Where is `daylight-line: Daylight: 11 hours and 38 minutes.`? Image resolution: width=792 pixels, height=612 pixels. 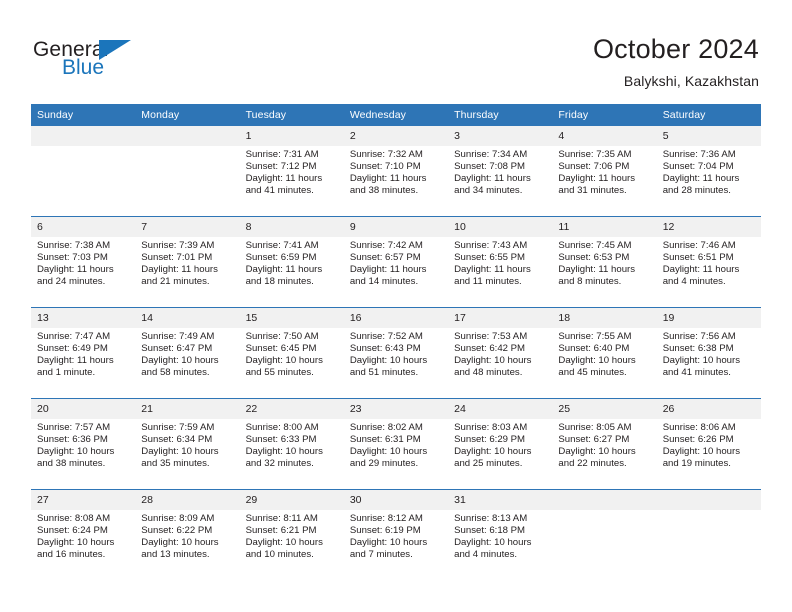
daylight-line: Daylight: 11 hours and 38 minutes. is located at coordinates (388, 185).